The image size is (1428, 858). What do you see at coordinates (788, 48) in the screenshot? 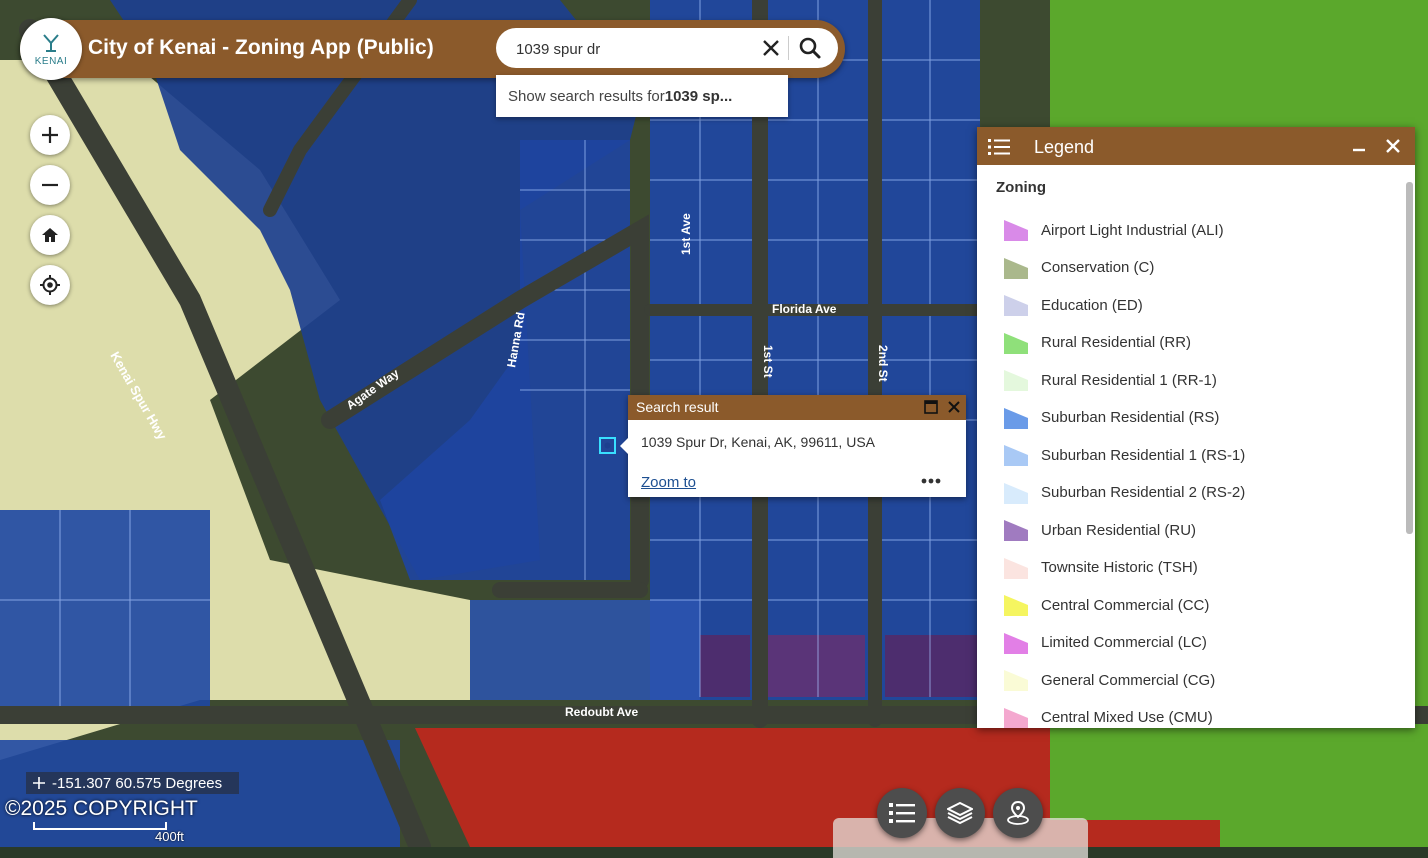
I see `search-divider` at bounding box center [788, 48].